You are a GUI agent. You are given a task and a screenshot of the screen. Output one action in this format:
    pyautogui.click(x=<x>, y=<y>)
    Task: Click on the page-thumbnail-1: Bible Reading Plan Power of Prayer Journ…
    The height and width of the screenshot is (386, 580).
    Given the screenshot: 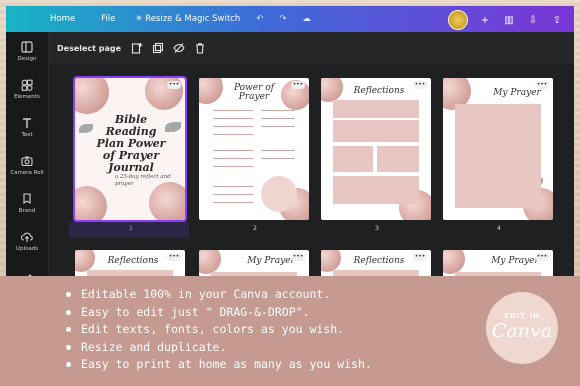 What is the action you would take?
    pyautogui.click(x=130, y=149)
    